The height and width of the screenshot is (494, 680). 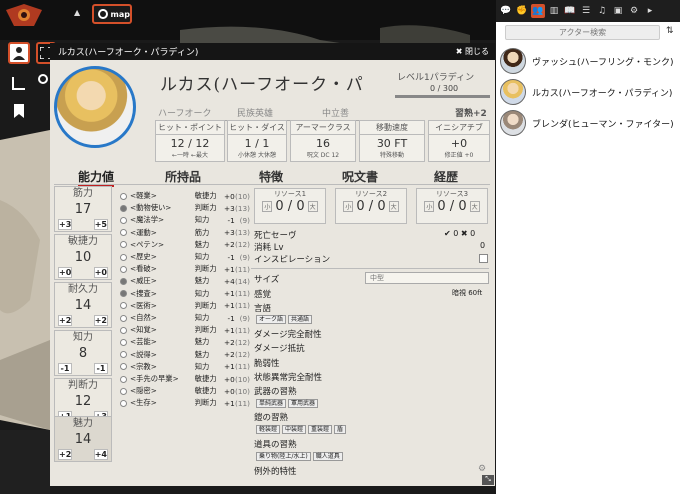 What do you see at coordinates (100, 454) in the screenshot?
I see `ability-save: +4` at bounding box center [100, 454].